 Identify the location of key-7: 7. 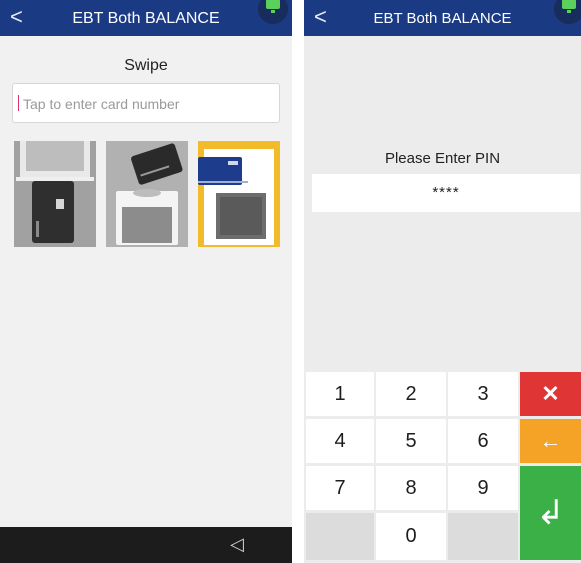
(340, 488).